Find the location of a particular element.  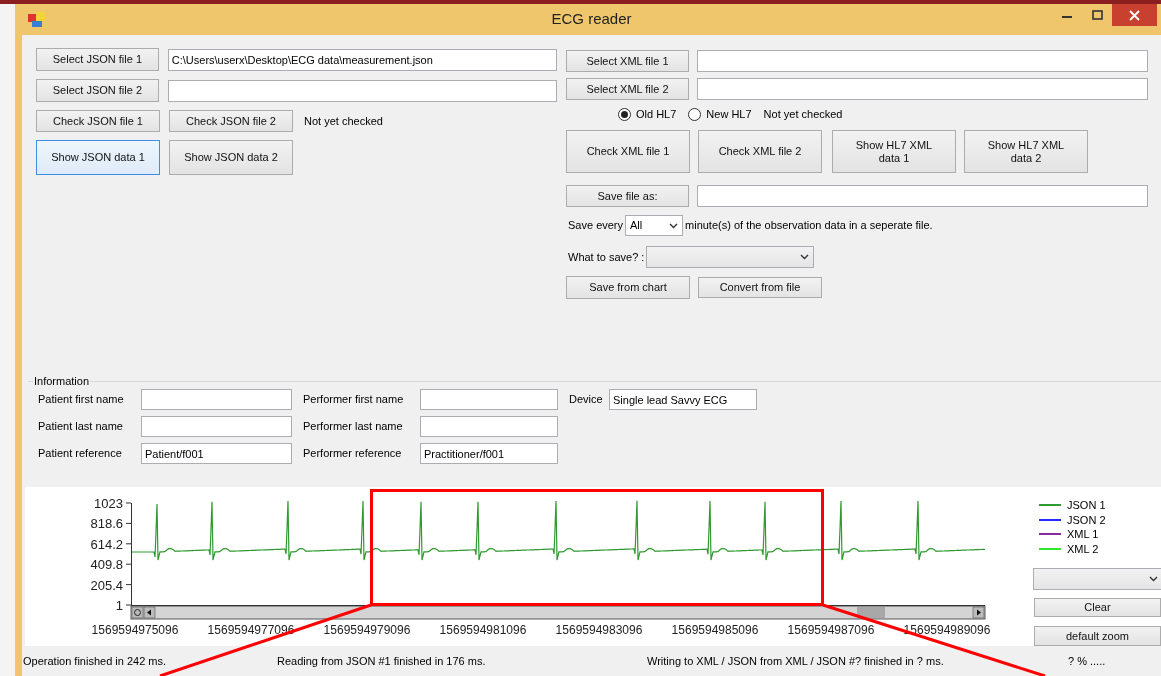

field-label: Patient first name is located at coordinates (81, 400).